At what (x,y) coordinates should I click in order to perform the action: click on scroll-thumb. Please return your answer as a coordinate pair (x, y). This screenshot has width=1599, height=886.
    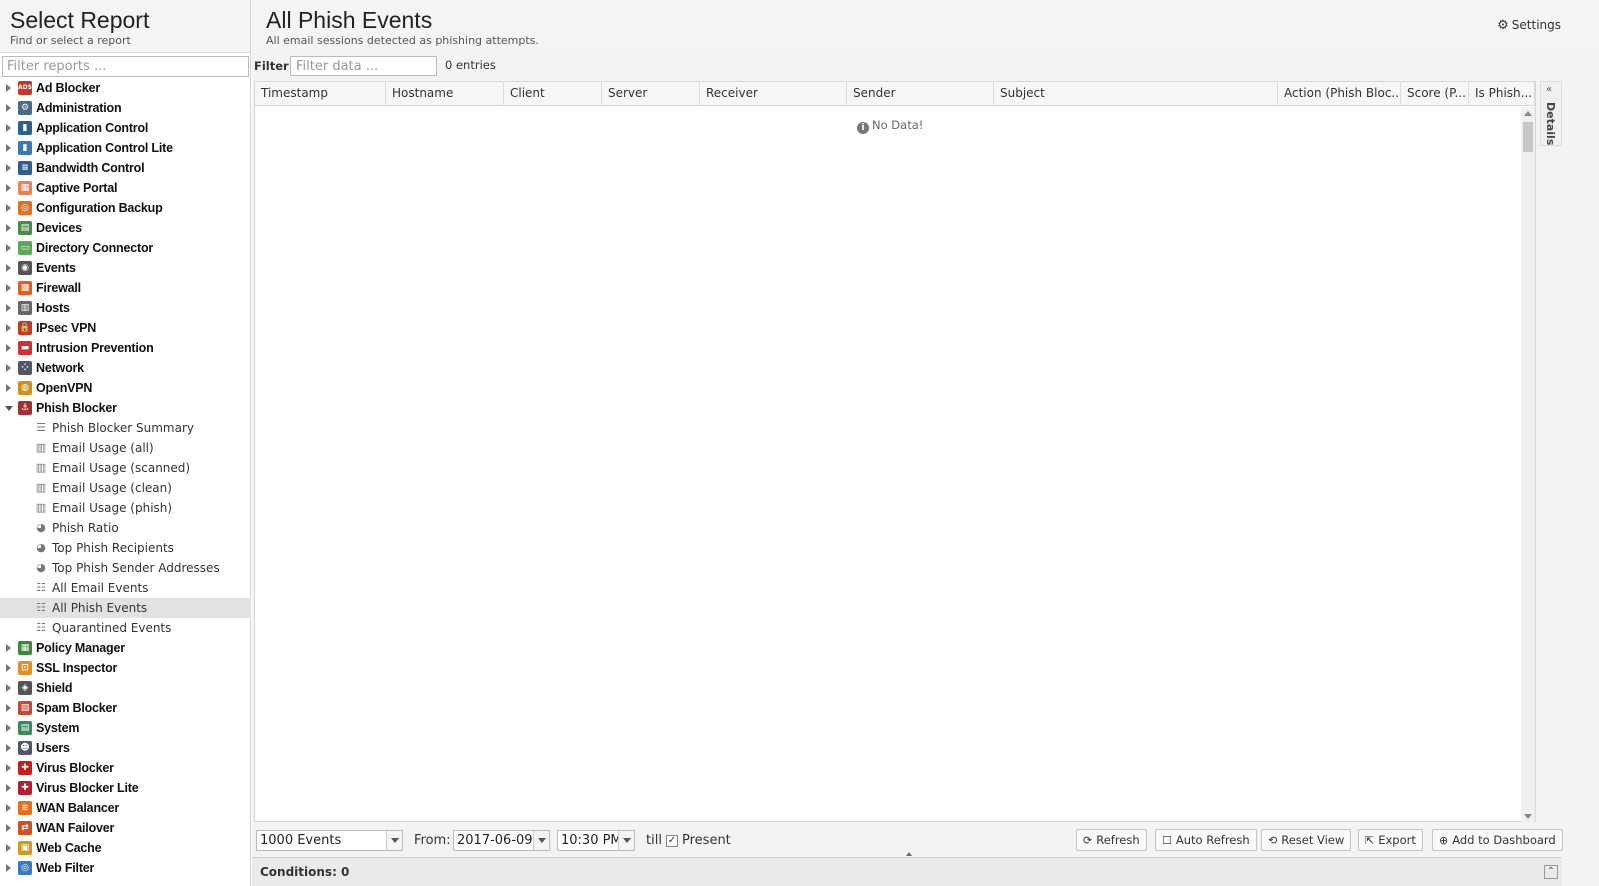
    Looking at the image, I should click on (1528, 137).